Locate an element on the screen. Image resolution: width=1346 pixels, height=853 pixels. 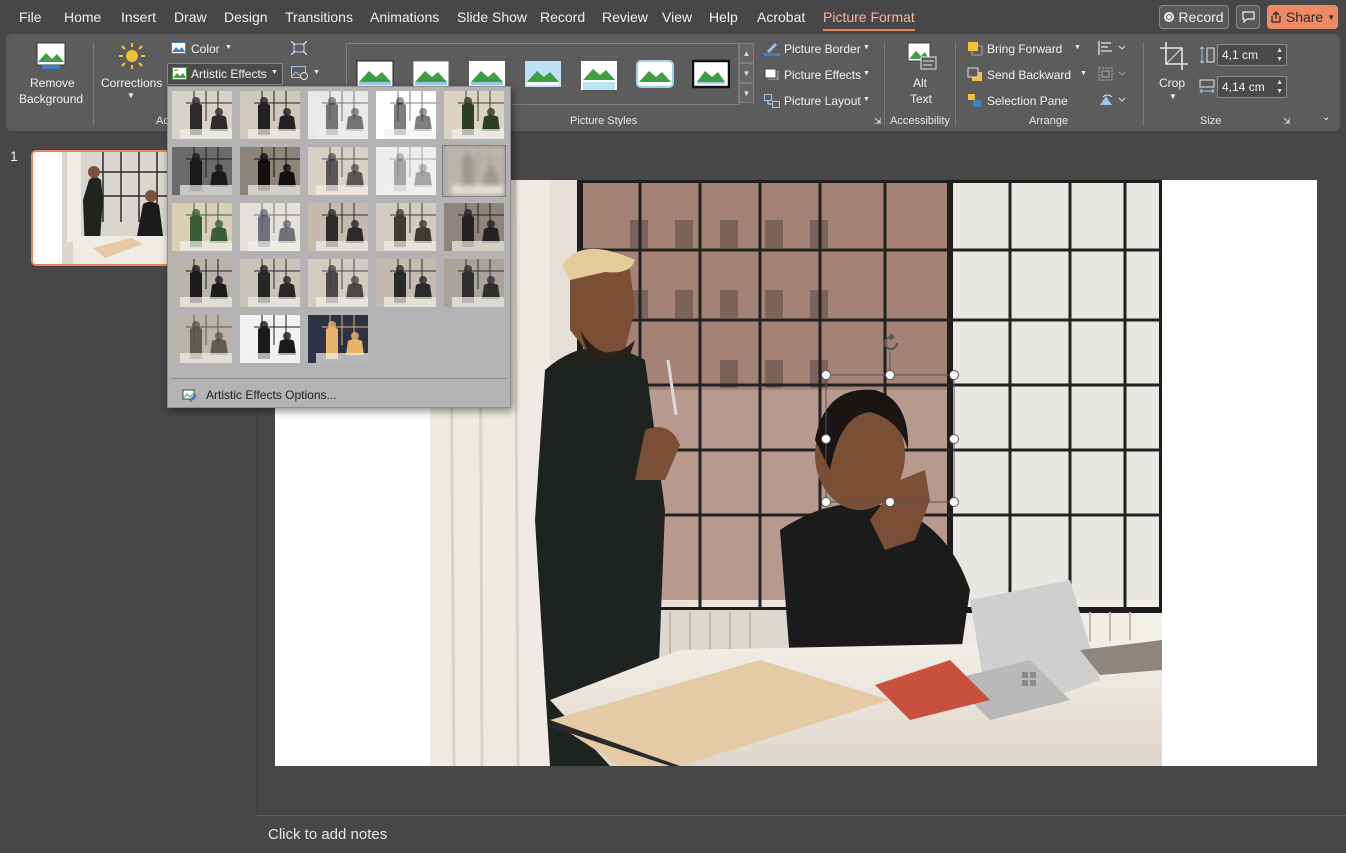
notes-pane: Click to add notes is located at coordinates (801, 834).